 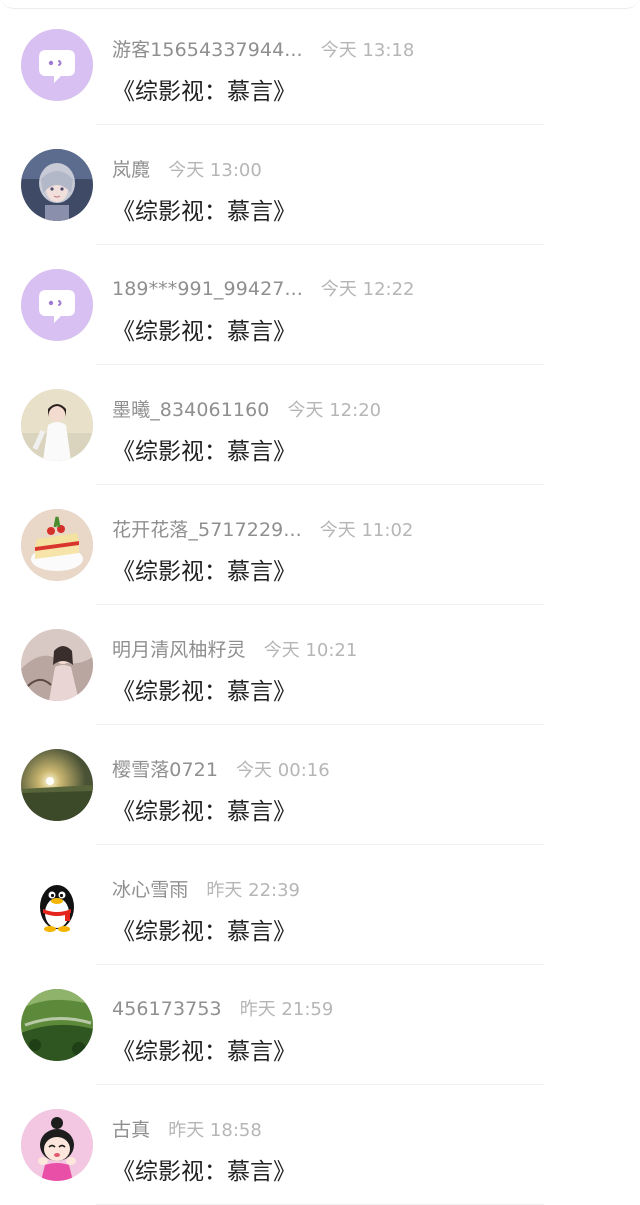 I want to click on list-item: 456173753 昨天 21:59 《综影视：慕言》, so click(x=320, y=1025).